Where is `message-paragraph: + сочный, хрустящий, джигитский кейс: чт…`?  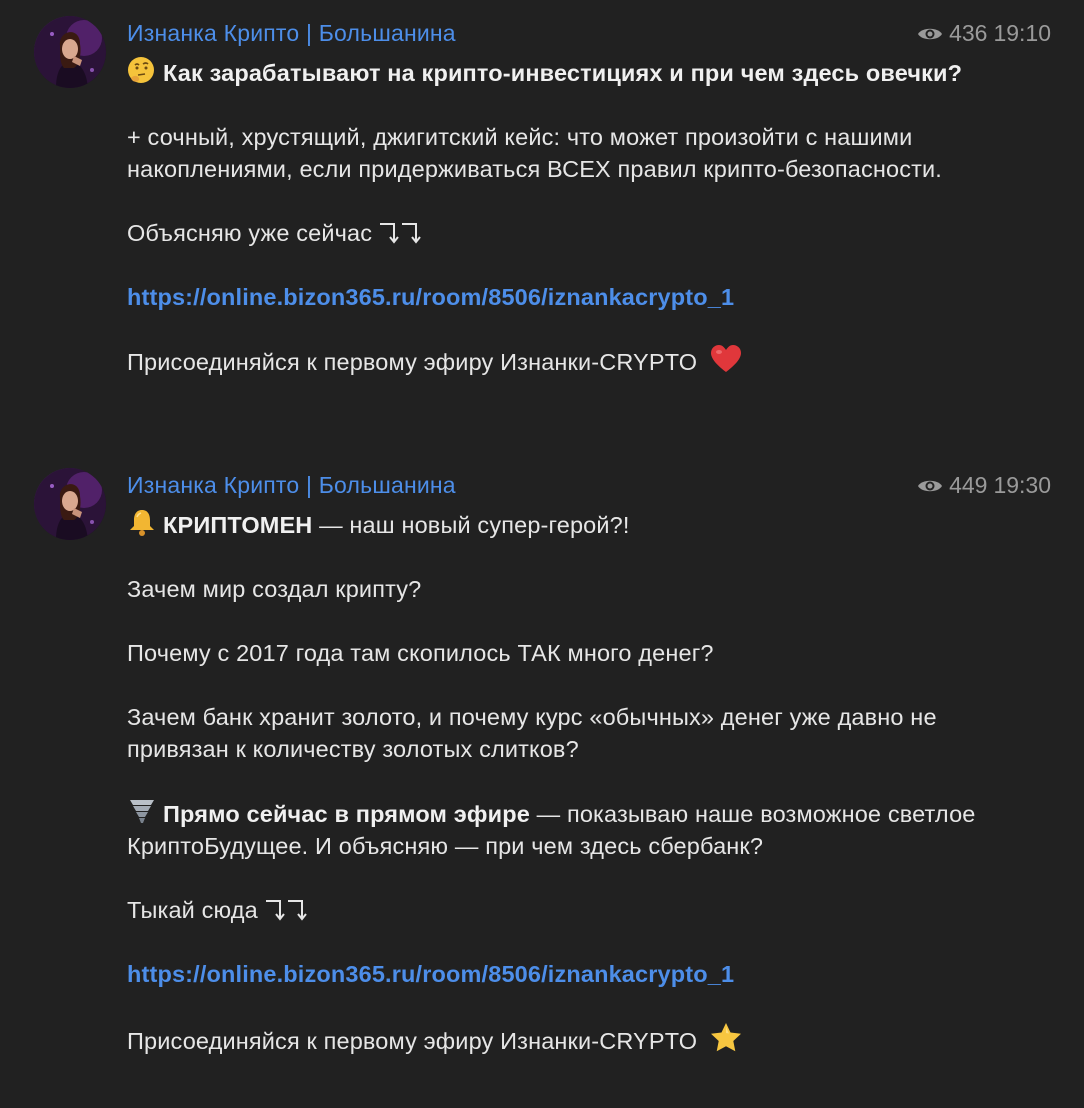 message-paragraph: + сочный, хрустящий, джигитский кейс: чт… is located at coordinates (534, 153).